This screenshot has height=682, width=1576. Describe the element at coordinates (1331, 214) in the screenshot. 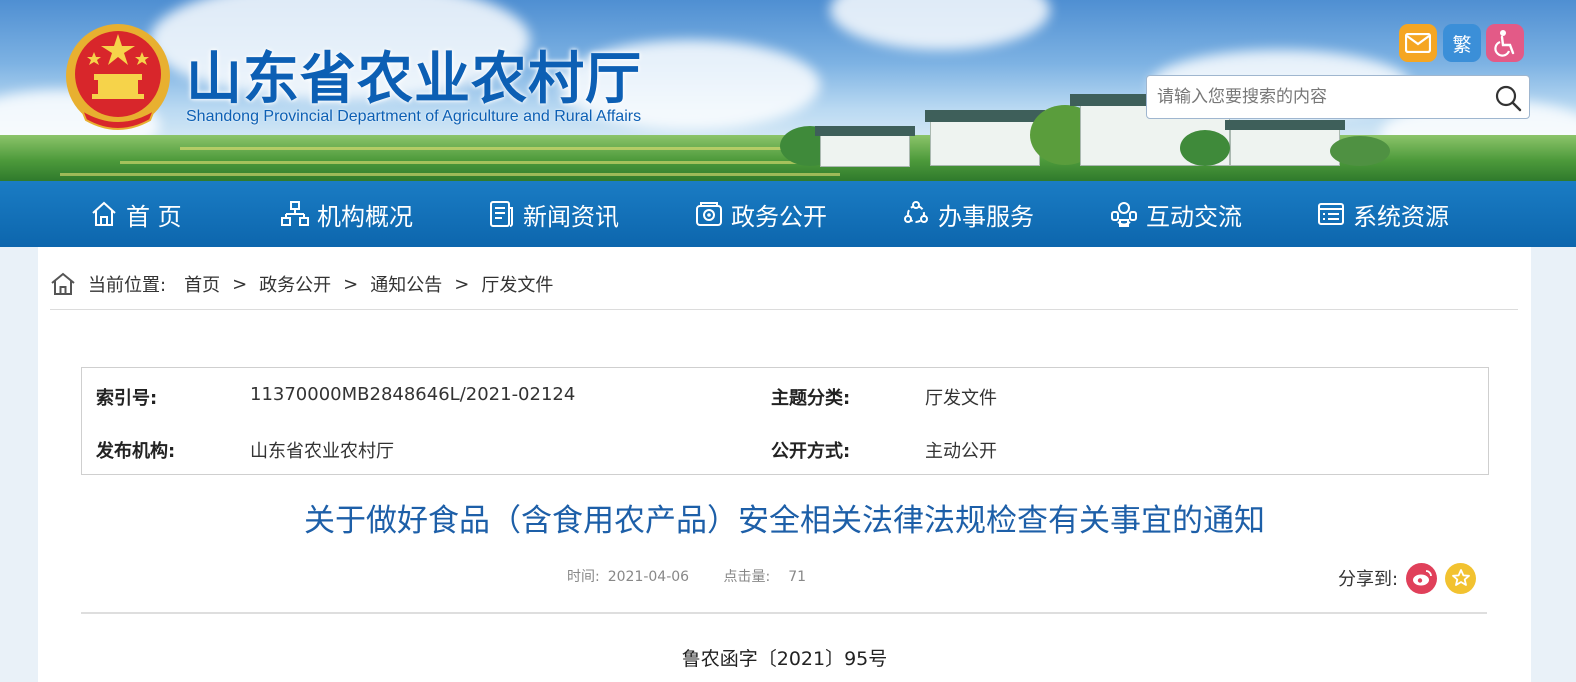

I see `resources-icon` at that location.